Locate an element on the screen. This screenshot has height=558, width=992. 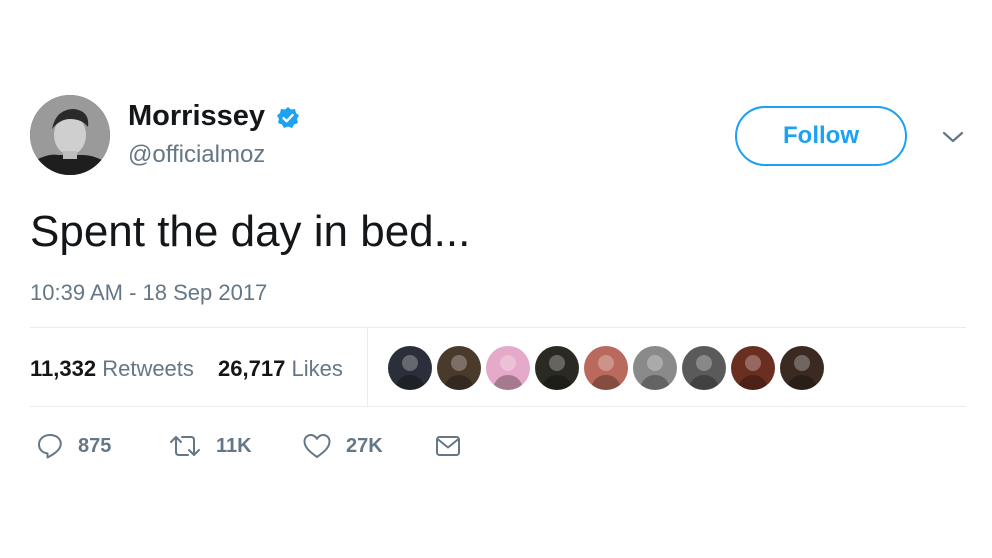
like-count: 27K is located at coordinates (364, 445).